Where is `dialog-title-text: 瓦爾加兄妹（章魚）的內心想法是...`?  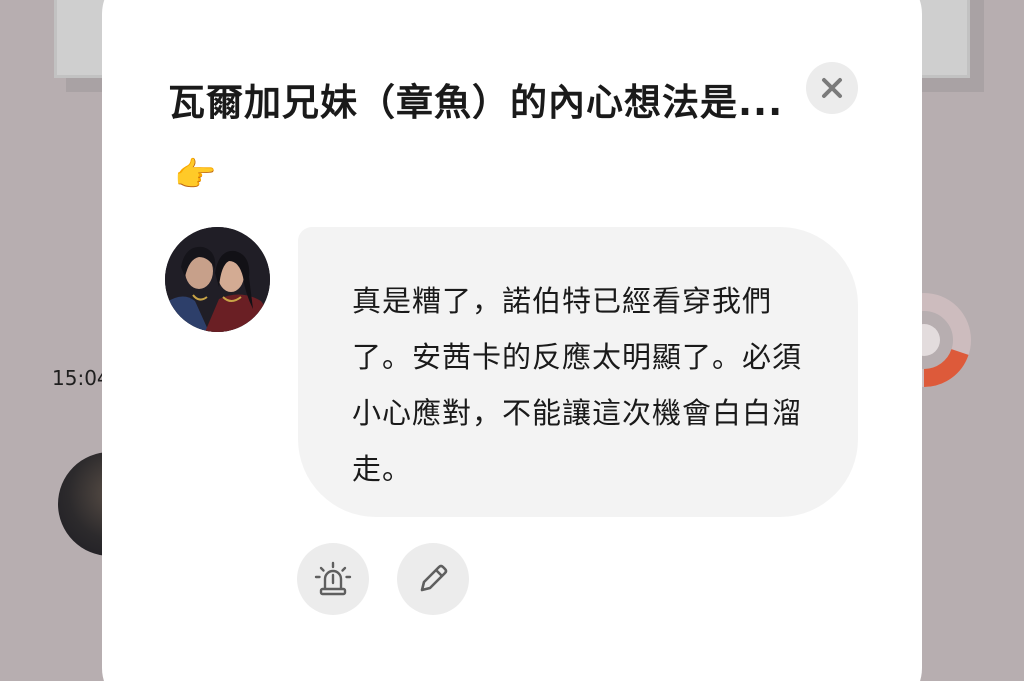 dialog-title-text: 瓦爾加兄妹（章魚）的內心想法是... is located at coordinates (476, 102).